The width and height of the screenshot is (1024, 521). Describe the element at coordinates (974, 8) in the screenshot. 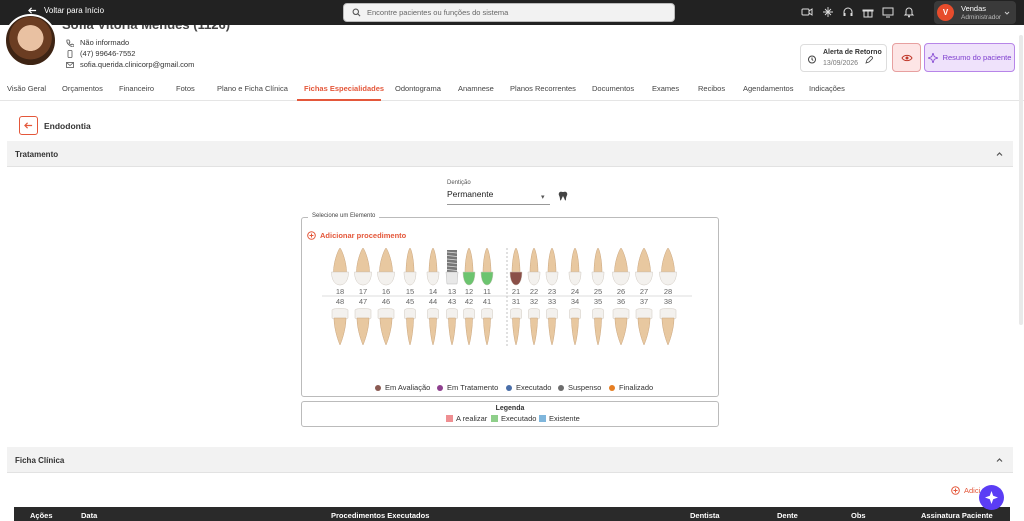

I see `user-name: Vendas` at that location.